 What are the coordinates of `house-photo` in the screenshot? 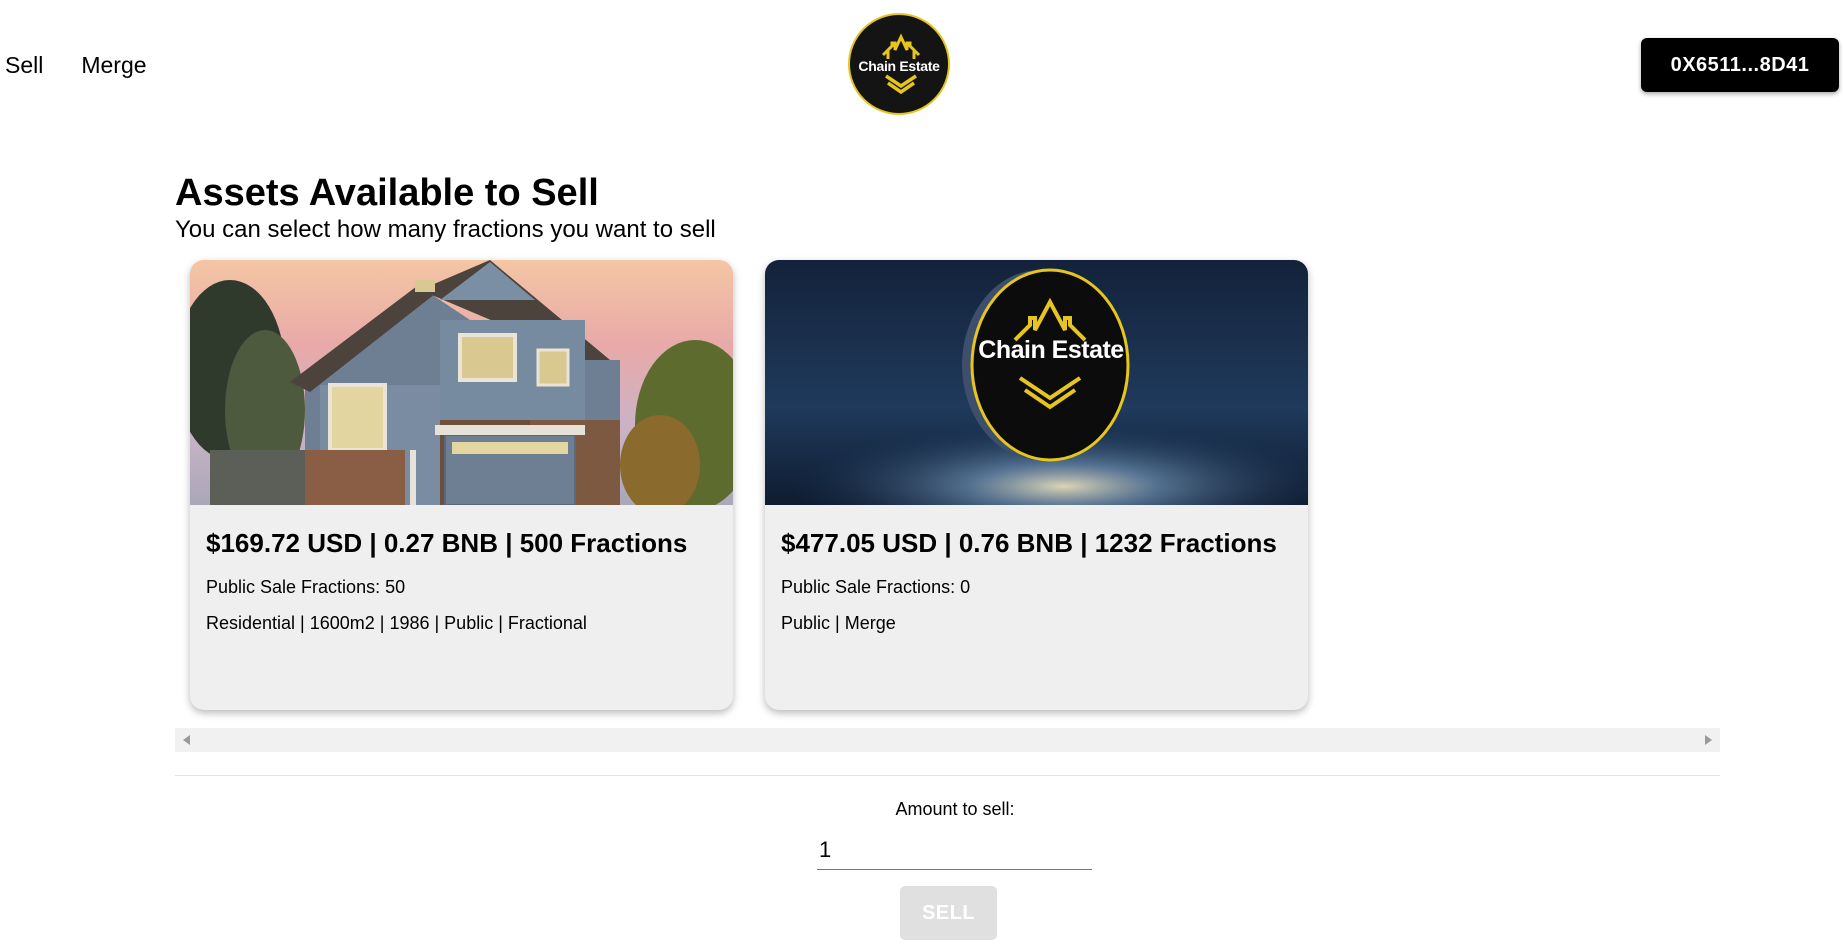 It's located at (461, 382).